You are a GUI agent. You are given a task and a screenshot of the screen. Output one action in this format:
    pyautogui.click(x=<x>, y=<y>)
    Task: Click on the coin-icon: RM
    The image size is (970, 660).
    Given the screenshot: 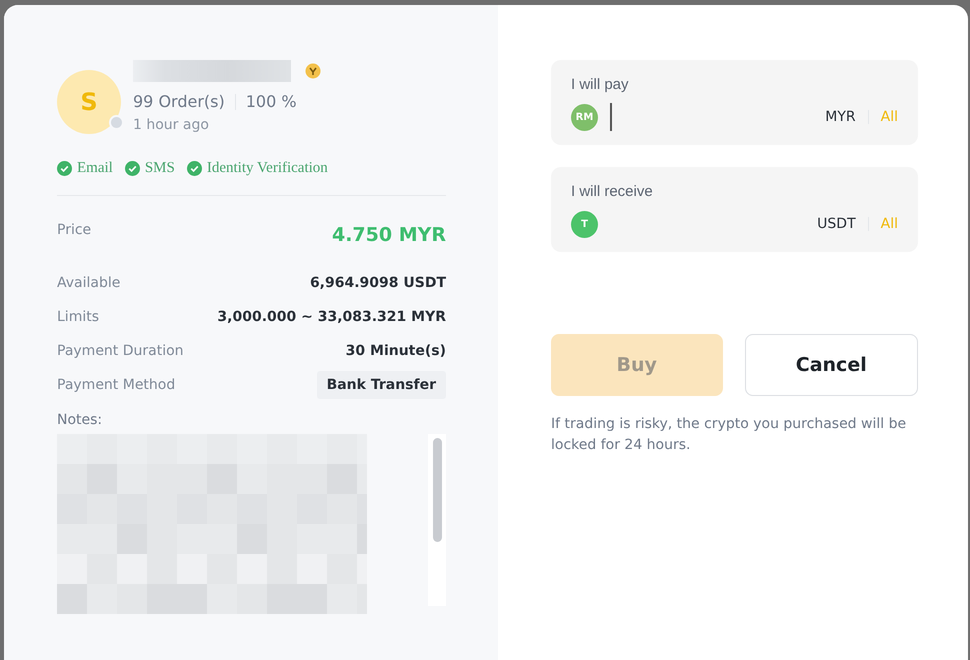 What is the action you would take?
    pyautogui.click(x=584, y=117)
    